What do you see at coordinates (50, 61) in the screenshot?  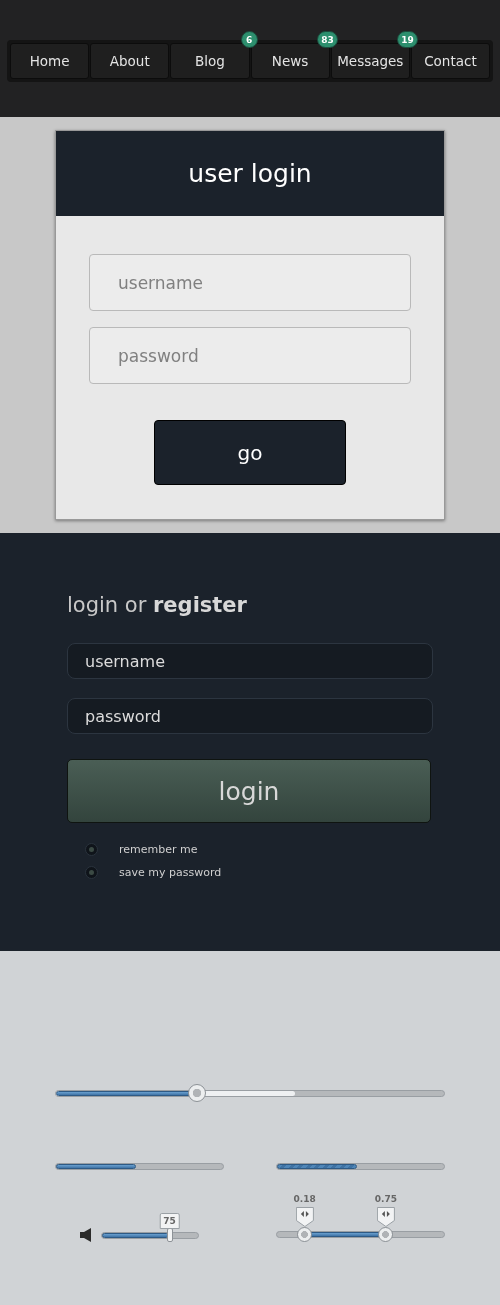 I see `nav-item: Home` at bounding box center [50, 61].